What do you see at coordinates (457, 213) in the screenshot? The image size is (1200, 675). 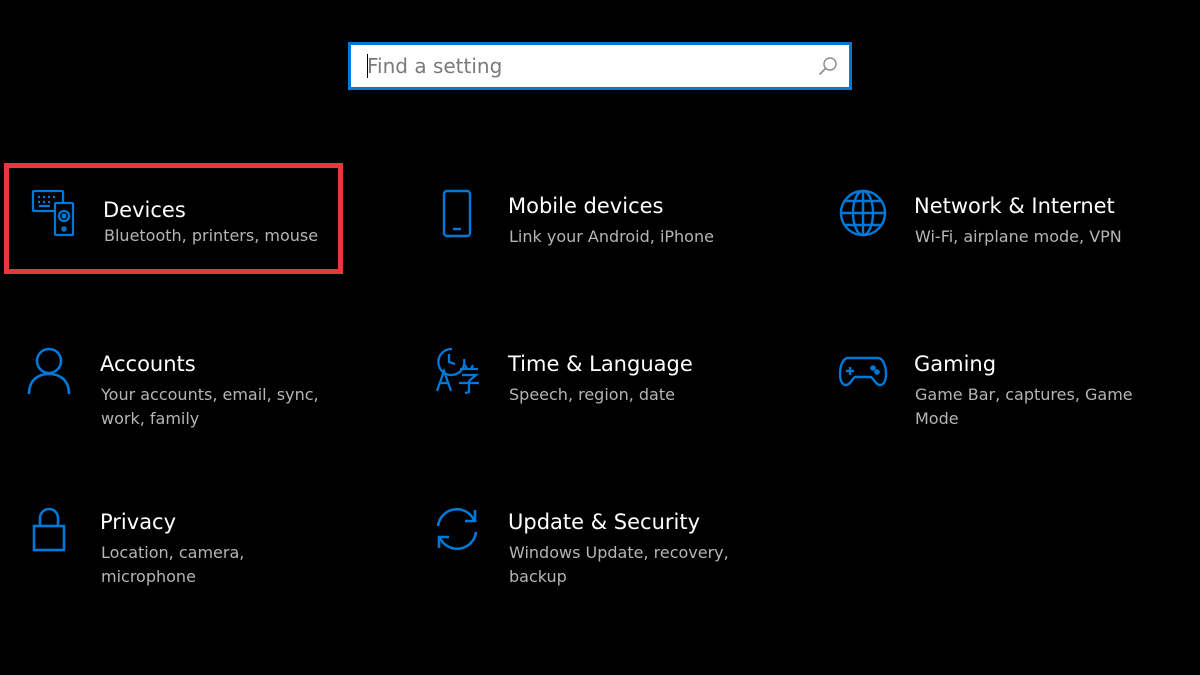 I see `phone-icon` at bounding box center [457, 213].